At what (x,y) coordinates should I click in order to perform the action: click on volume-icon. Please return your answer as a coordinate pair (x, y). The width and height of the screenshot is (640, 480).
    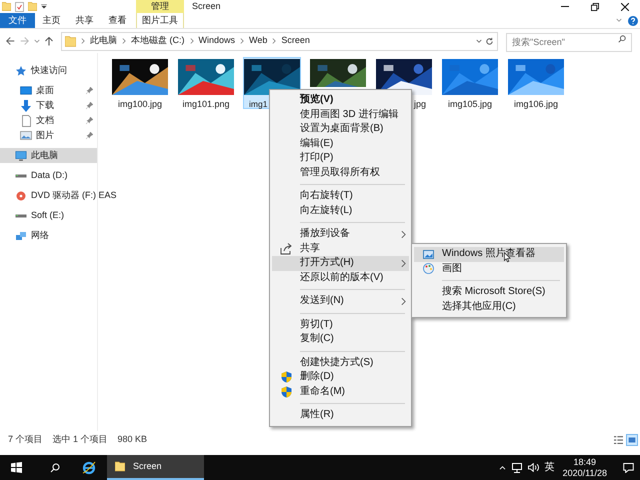
    Looking at the image, I should click on (533, 467).